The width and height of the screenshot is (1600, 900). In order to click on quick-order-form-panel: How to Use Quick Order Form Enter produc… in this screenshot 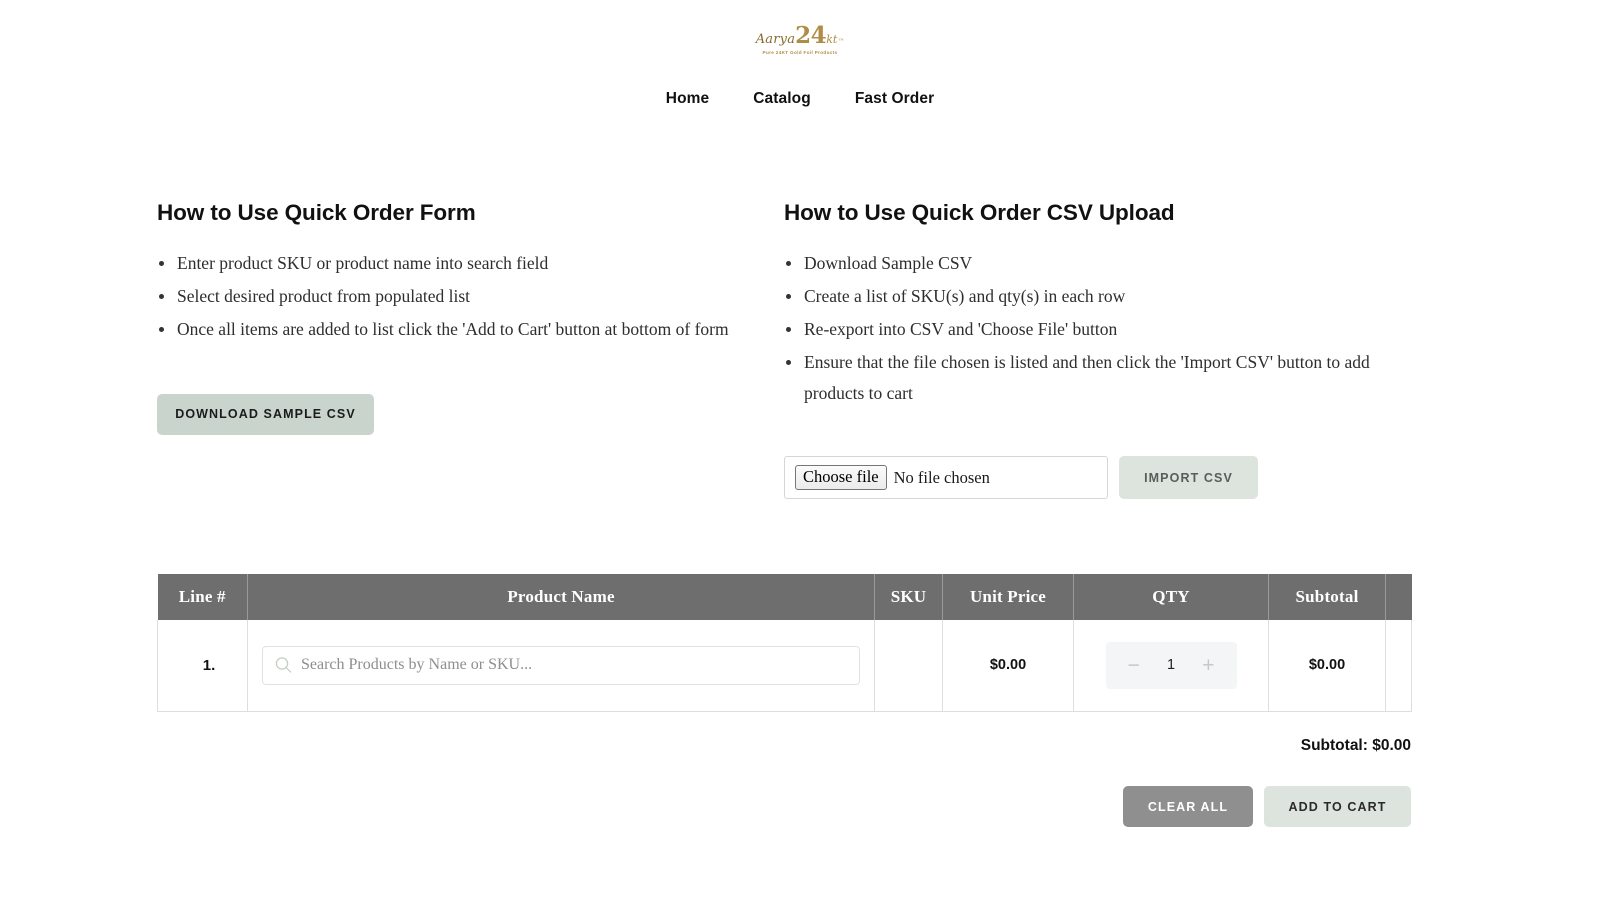, I will do `click(470, 349)`.